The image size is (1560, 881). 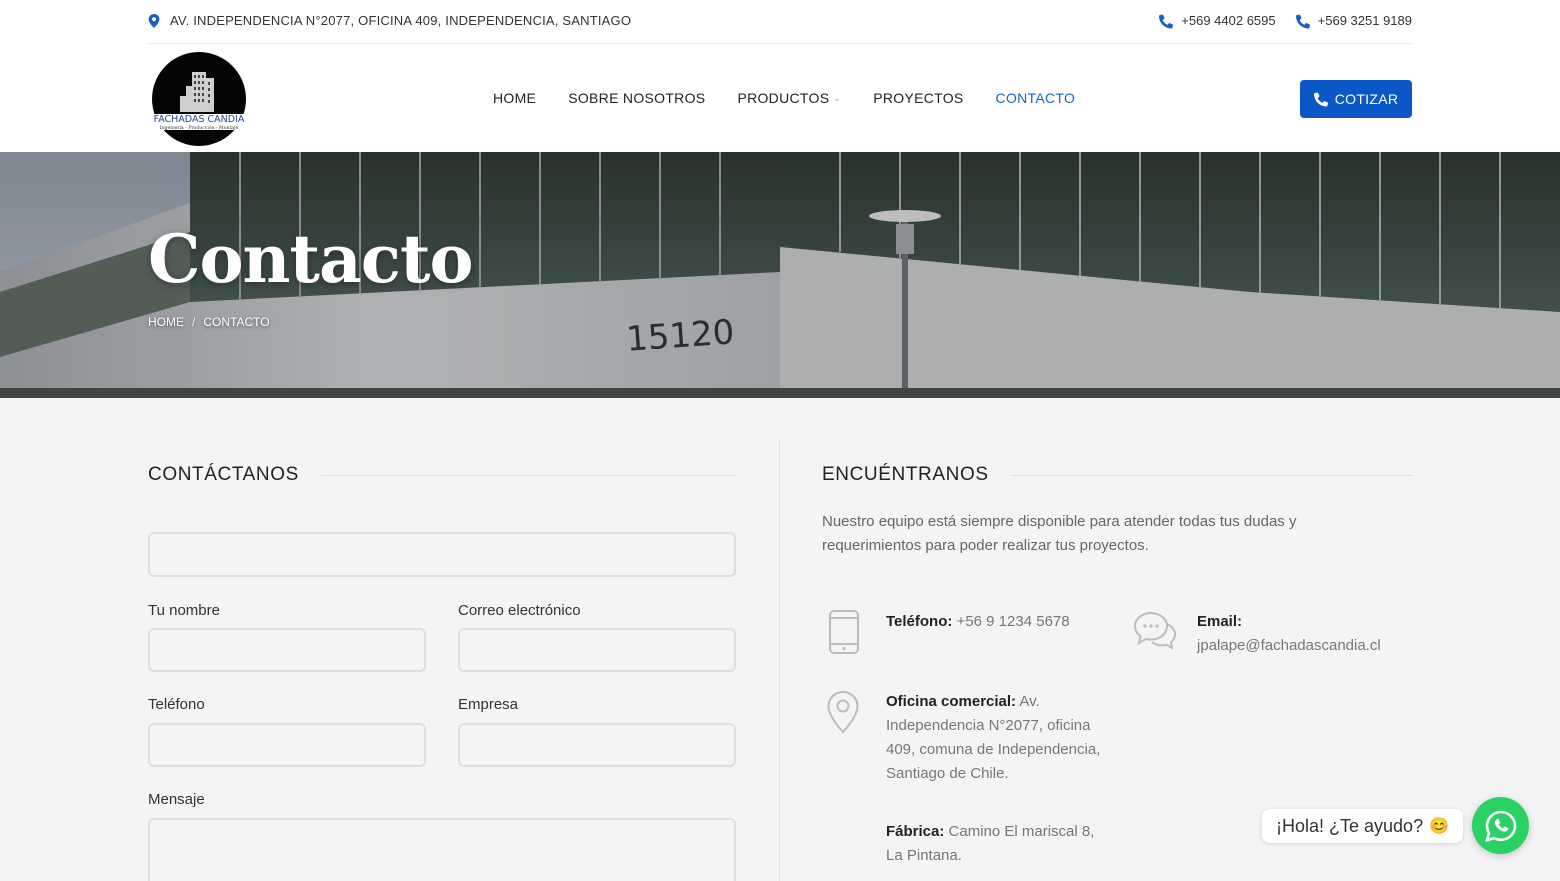 I want to click on logo-name: FACHADAS CANDIA, so click(x=199, y=119).